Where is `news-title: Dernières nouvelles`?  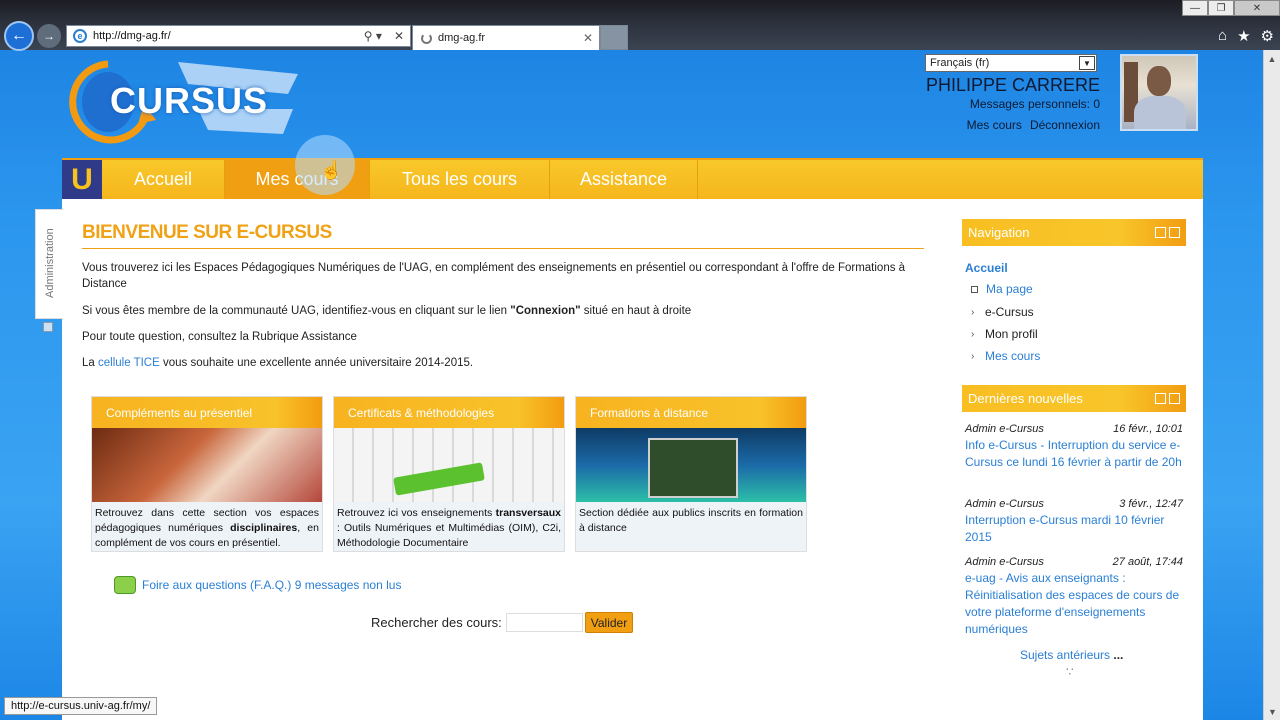
news-title: Dernières nouvelles is located at coordinates (1025, 398).